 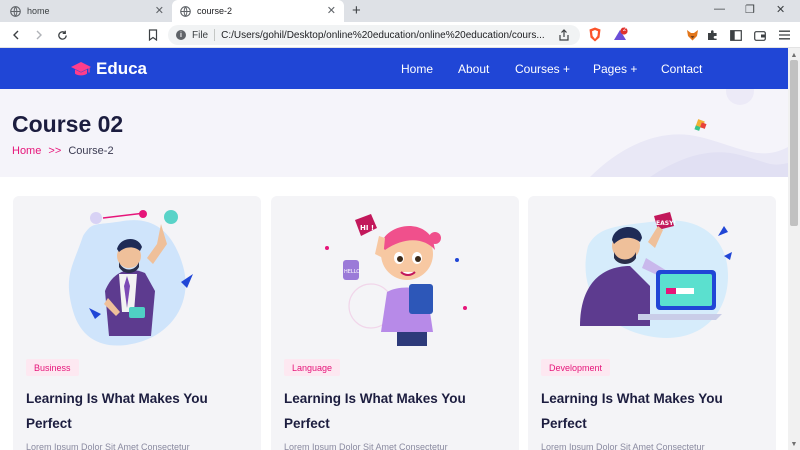 What do you see at coordinates (63, 151) in the screenshot?
I see `breadcrumb: Home >> Course-2` at bounding box center [63, 151].